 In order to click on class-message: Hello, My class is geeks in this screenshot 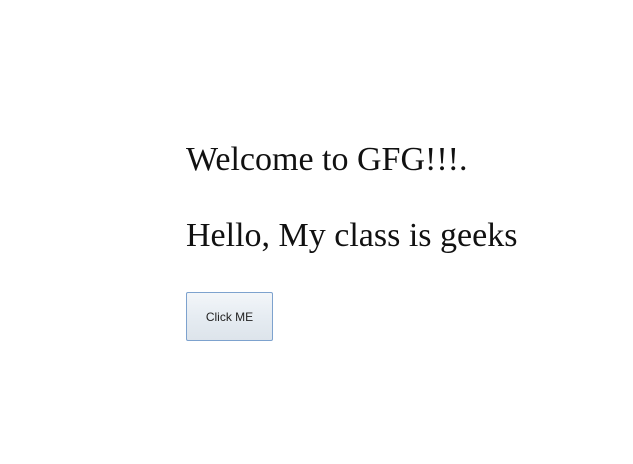, I will do `click(352, 235)`.